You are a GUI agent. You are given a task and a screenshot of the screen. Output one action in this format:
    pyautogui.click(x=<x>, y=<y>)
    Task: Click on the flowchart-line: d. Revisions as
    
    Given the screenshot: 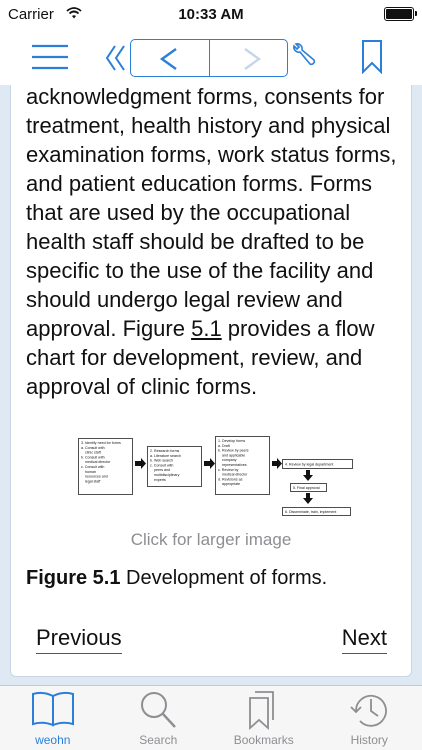 What is the action you would take?
    pyautogui.click(x=230, y=479)
    